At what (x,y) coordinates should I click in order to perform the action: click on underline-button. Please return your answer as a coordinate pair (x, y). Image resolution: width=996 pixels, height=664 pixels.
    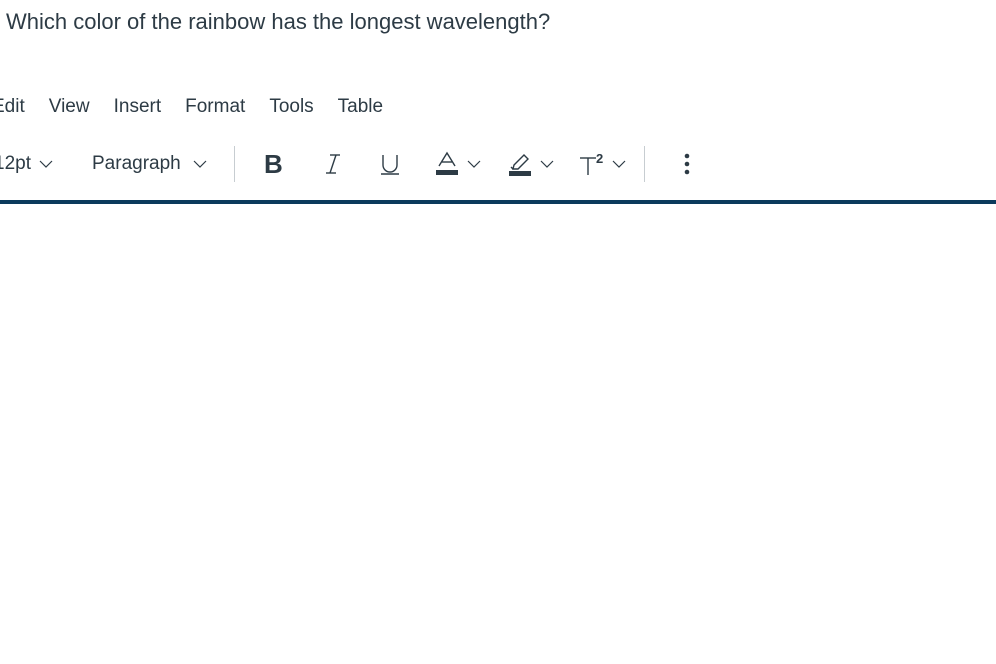
    Looking at the image, I should click on (390, 164).